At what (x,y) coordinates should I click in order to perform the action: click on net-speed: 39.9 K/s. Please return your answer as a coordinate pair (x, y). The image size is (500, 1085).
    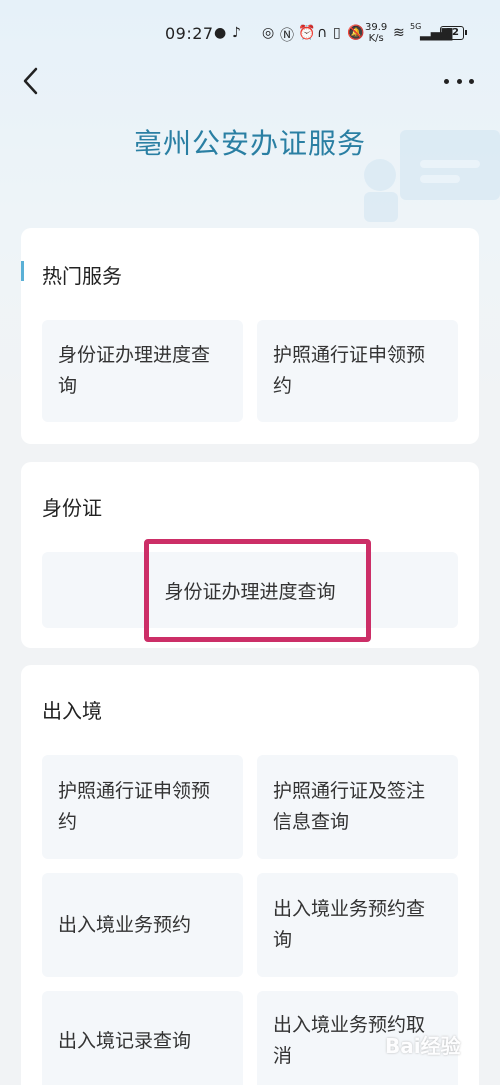
    Looking at the image, I should click on (376, 33).